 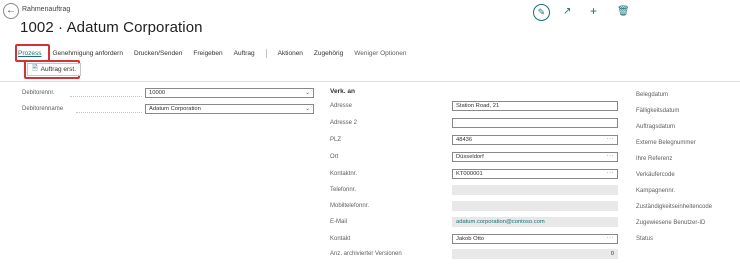 I want to click on mobiltelefonnr-label: Mobiltelefonnr., so click(x=350, y=206).